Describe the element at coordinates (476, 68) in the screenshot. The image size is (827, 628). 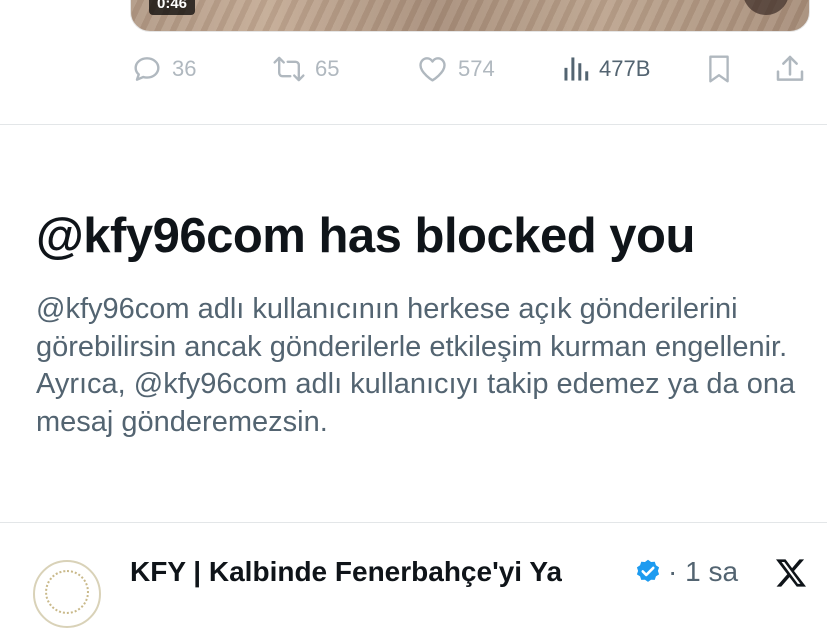
I see `like-count: 574` at that location.